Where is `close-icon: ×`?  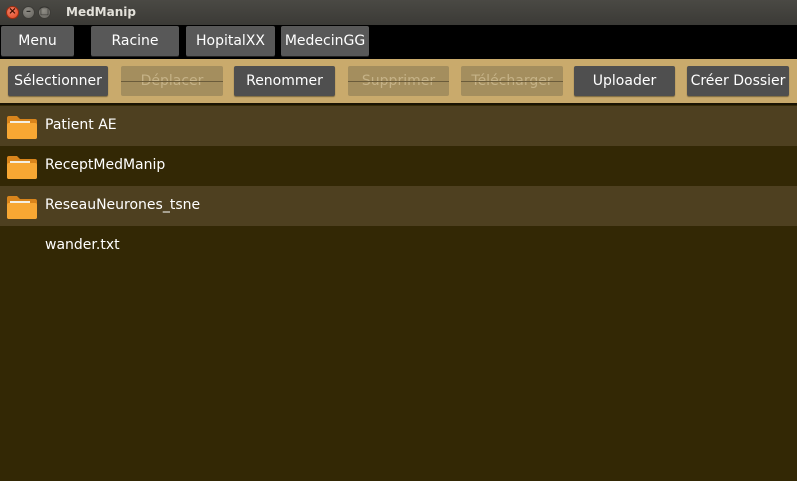
close-icon: × is located at coordinates (12, 11).